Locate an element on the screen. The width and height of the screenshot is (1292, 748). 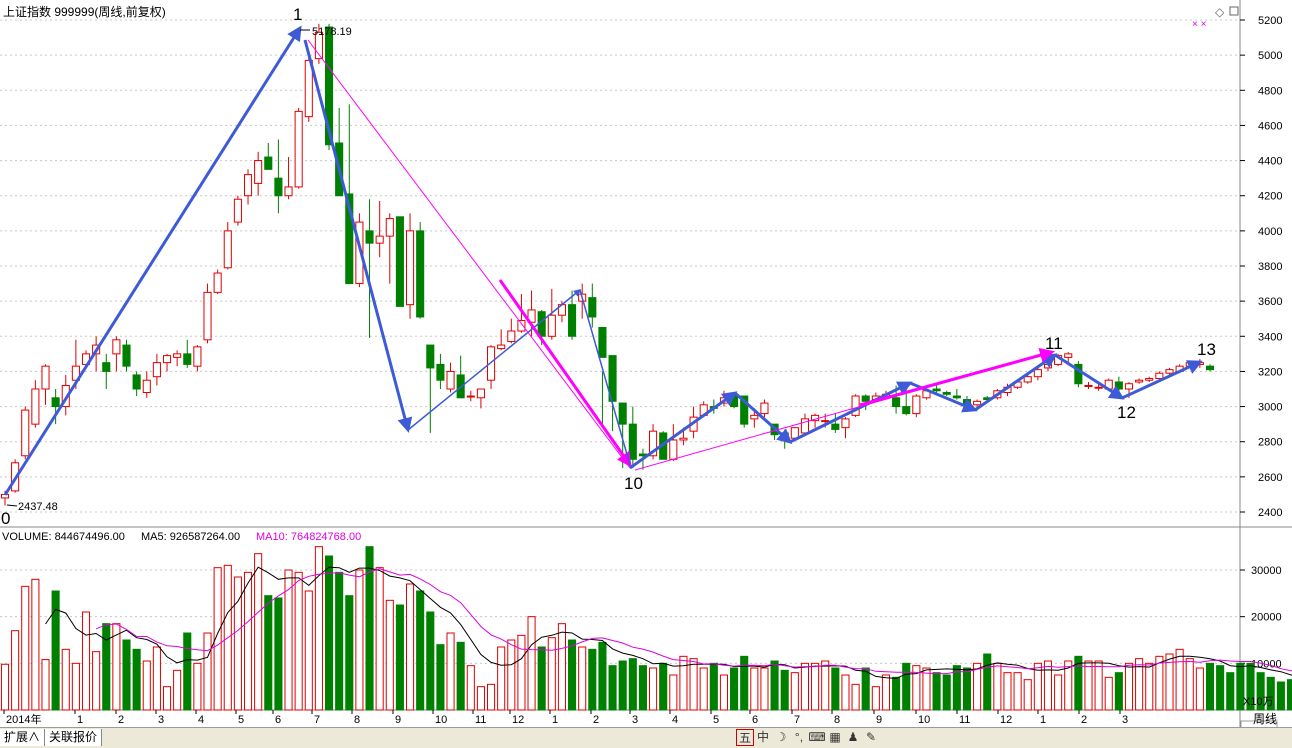
price-tick-label: 3800 is located at coordinates (1270, 267).